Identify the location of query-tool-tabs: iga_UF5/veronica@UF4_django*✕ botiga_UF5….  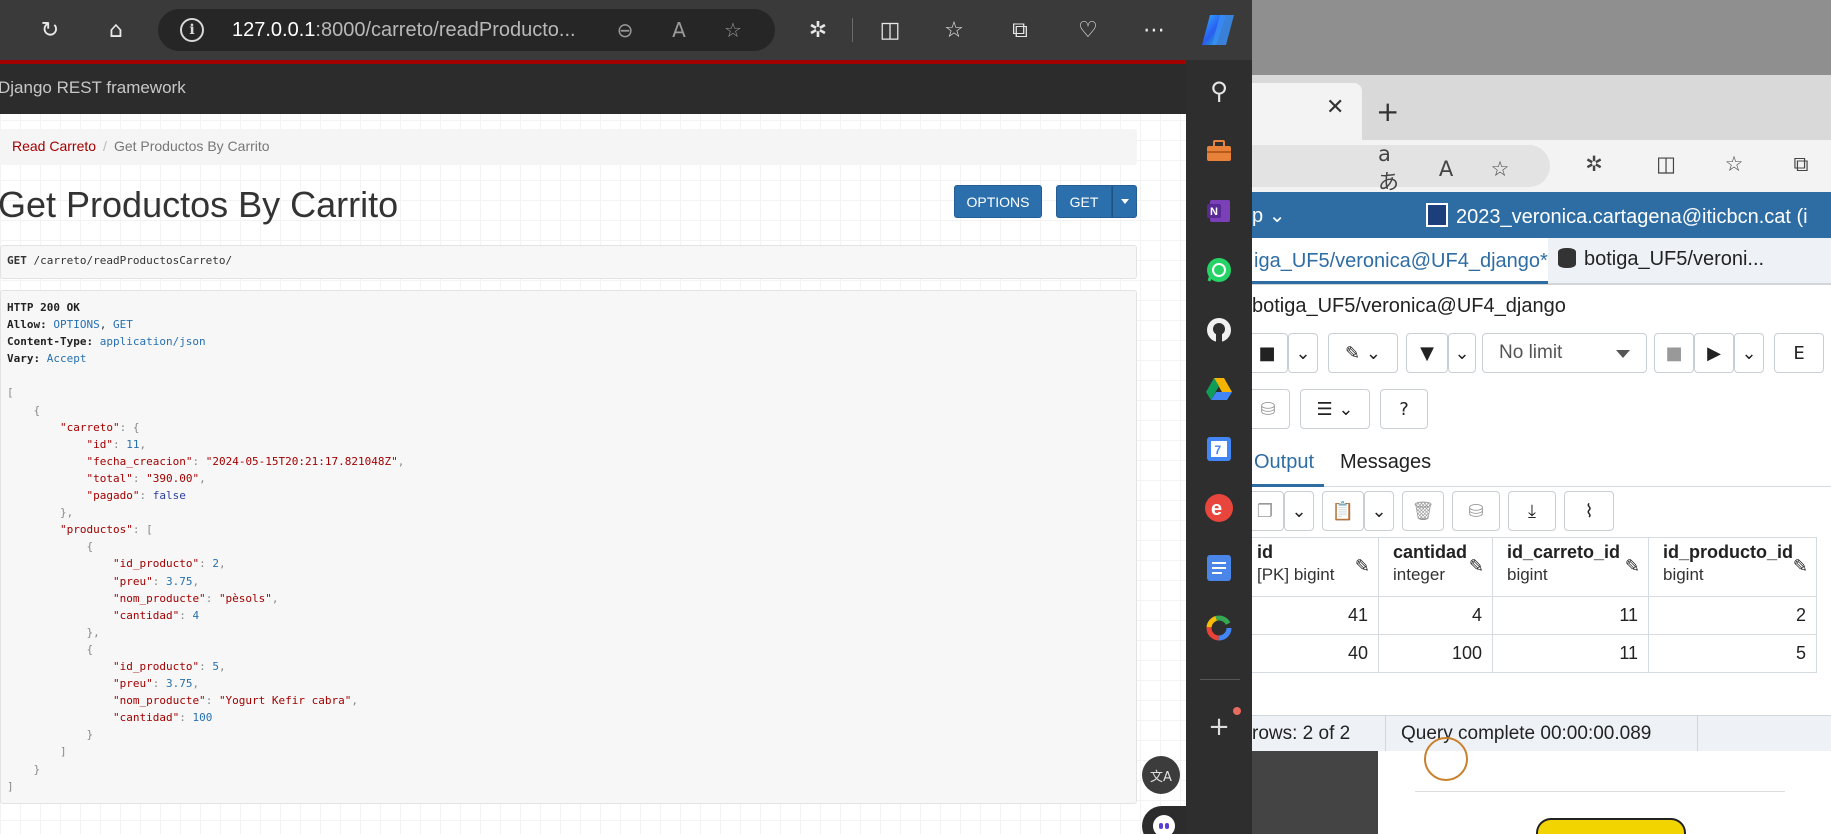
(1541, 261).